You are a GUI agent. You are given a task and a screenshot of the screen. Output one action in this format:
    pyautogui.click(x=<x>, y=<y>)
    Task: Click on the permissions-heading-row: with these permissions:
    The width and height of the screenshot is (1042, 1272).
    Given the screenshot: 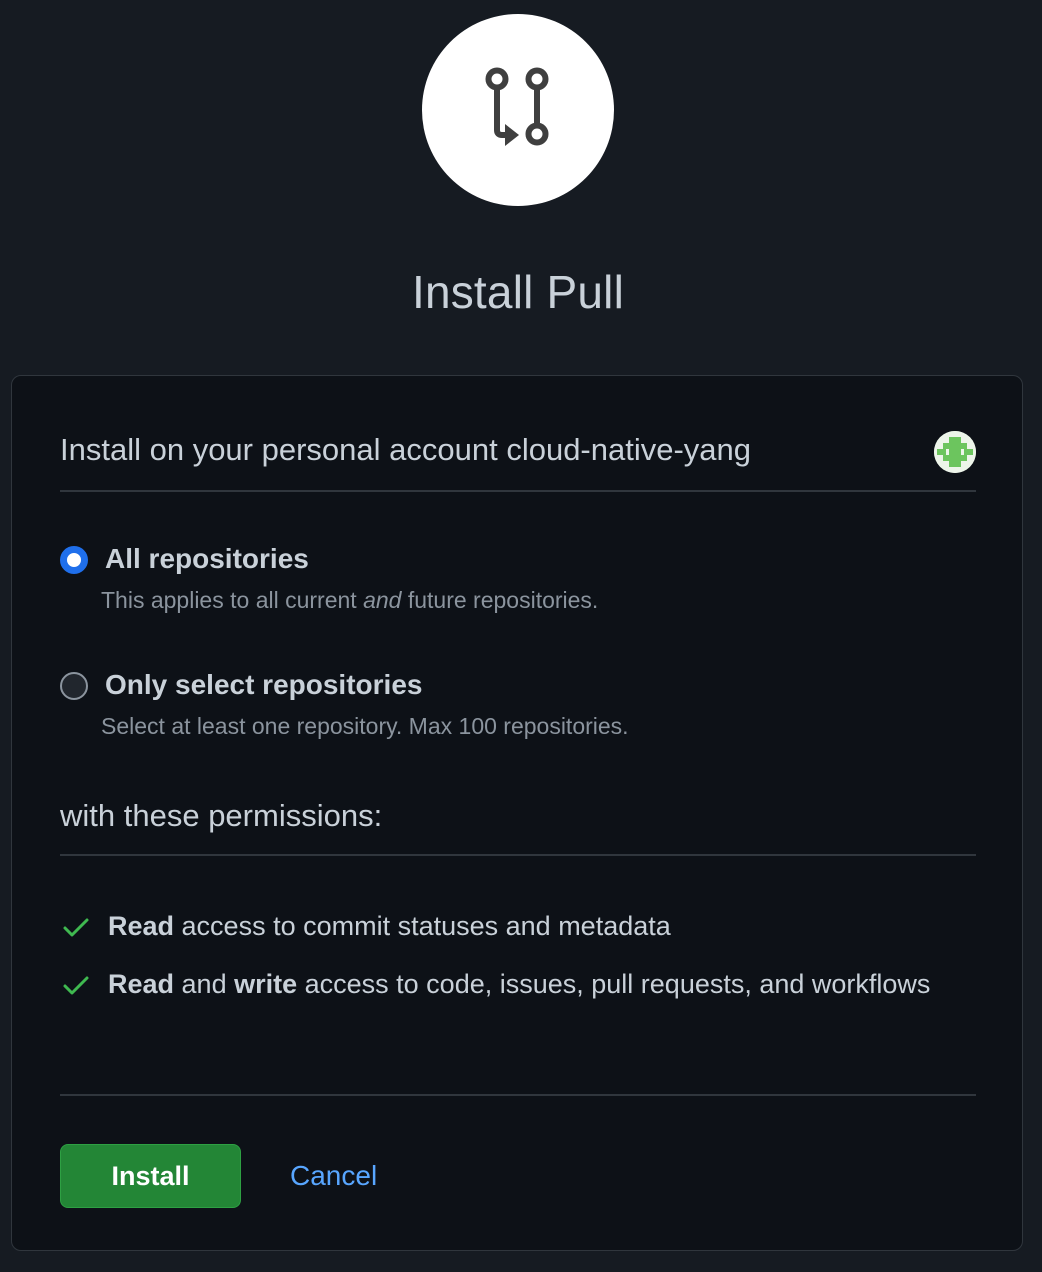 What is the action you would take?
    pyautogui.click(x=518, y=825)
    